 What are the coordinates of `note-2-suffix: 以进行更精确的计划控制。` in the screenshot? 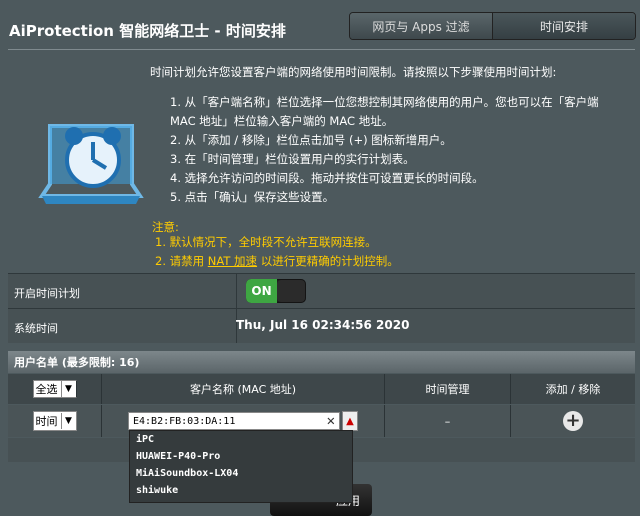 It's located at (328, 261).